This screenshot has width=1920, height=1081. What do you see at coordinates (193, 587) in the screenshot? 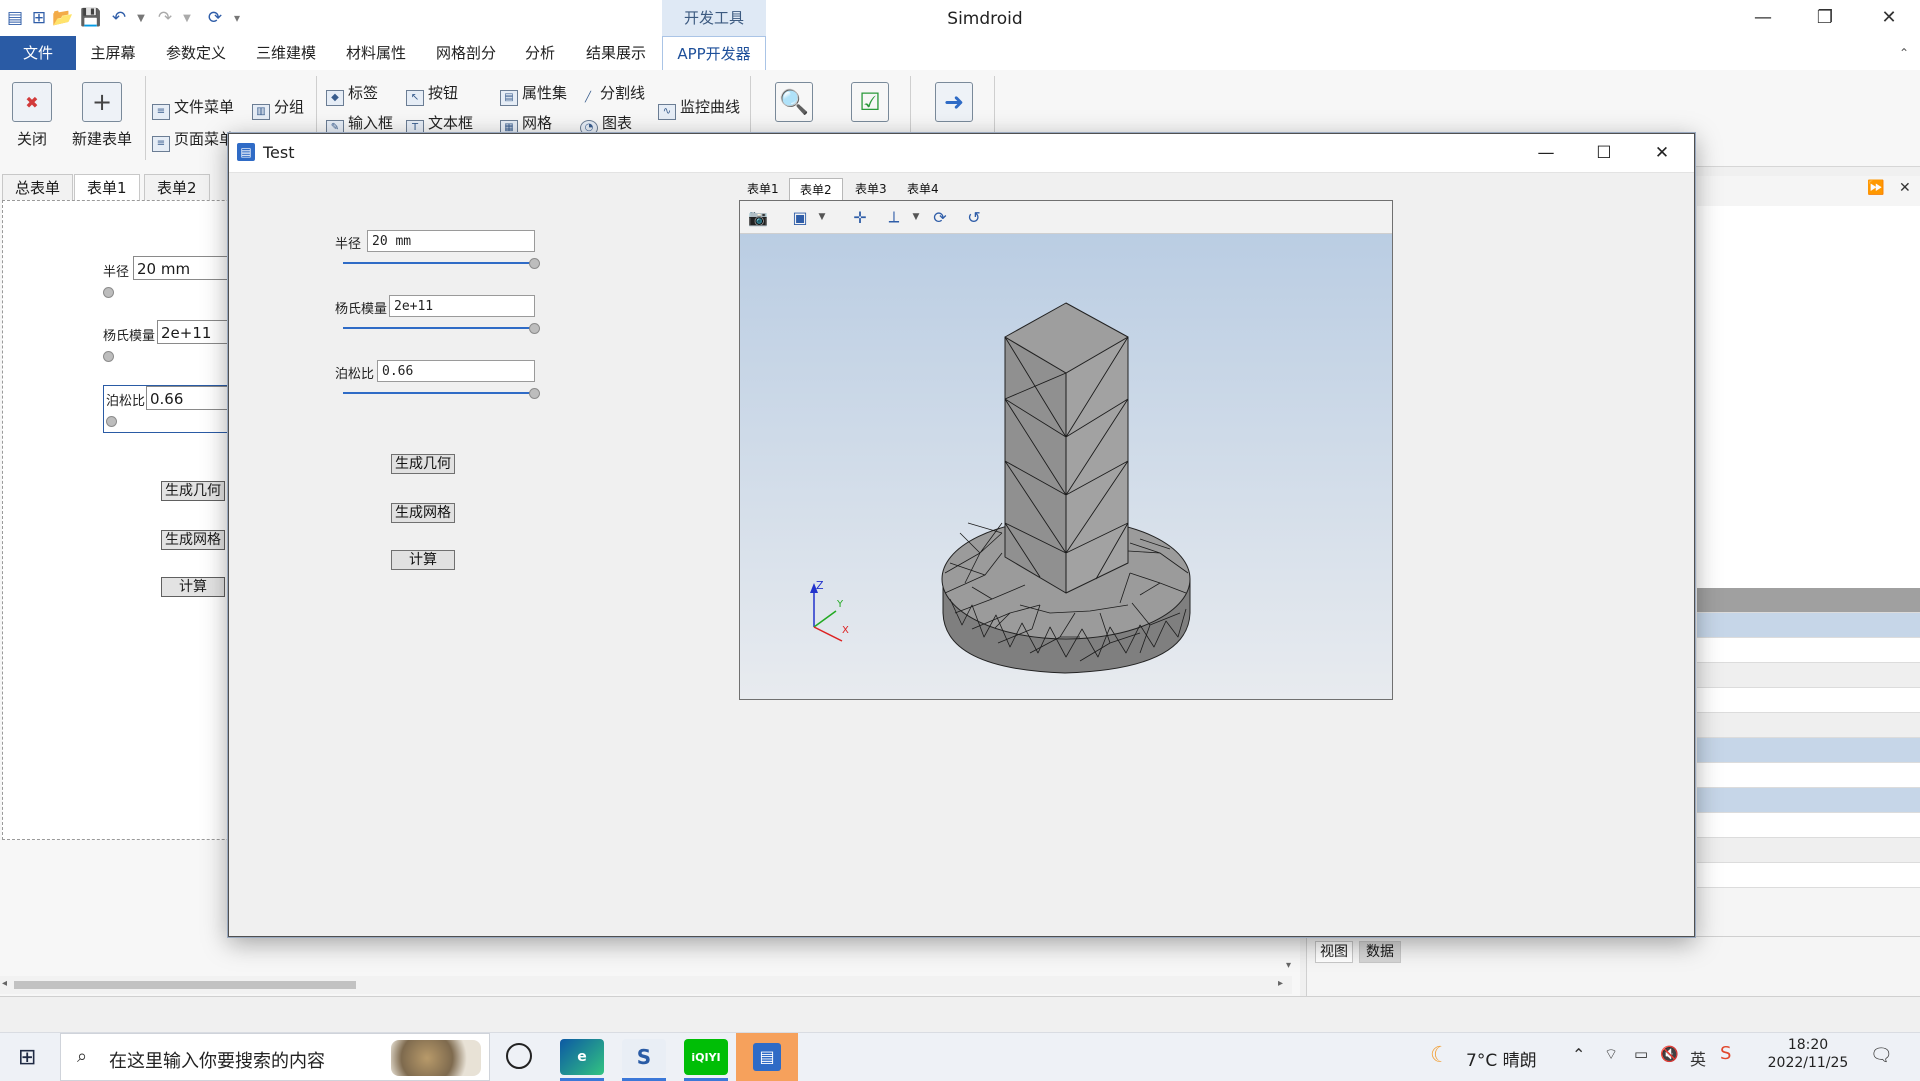
I see `canvas-compute-button: 计算` at bounding box center [193, 587].